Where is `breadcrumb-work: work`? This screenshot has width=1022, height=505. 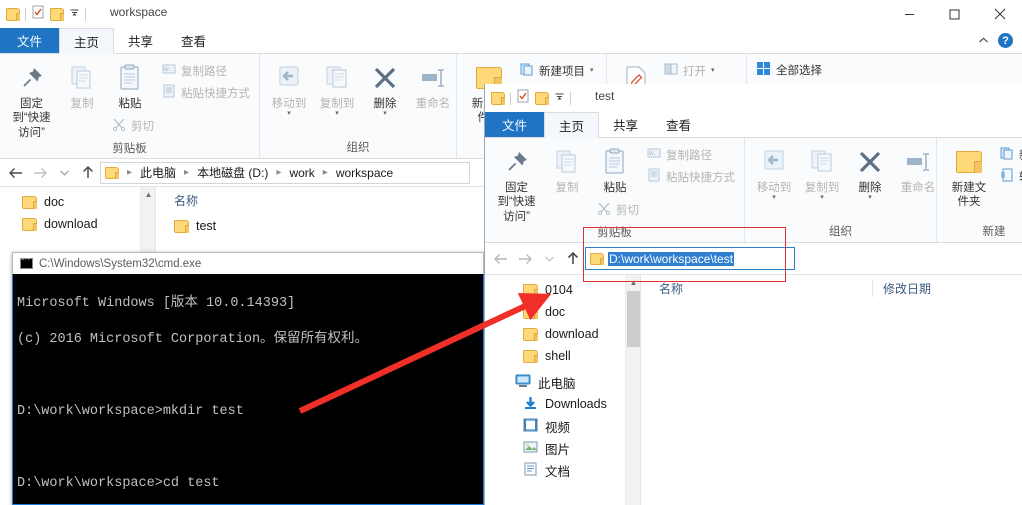
breadcrumb-work: work is located at coordinates (301, 173).